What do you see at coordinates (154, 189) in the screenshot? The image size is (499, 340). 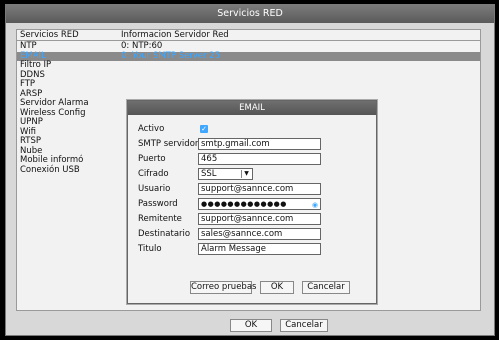 I see `usuario-label: Usuario` at bounding box center [154, 189].